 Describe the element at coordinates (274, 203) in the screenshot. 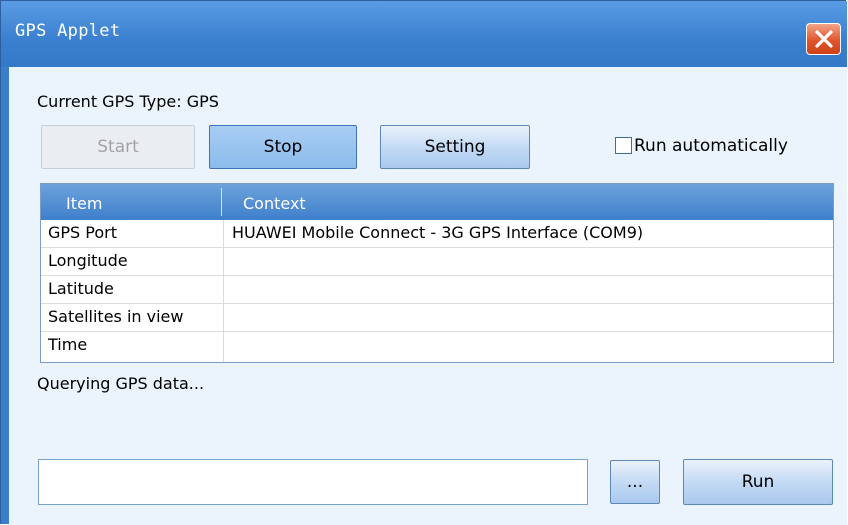

I see `column-header-context: Context` at that location.